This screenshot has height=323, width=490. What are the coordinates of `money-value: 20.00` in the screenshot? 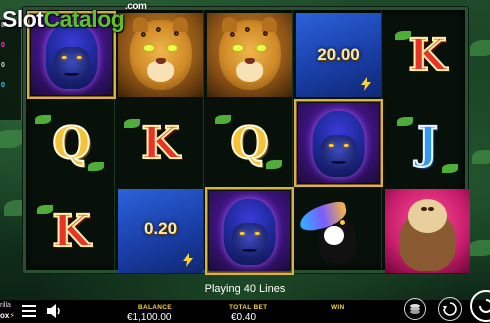 It's located at (338, 54).